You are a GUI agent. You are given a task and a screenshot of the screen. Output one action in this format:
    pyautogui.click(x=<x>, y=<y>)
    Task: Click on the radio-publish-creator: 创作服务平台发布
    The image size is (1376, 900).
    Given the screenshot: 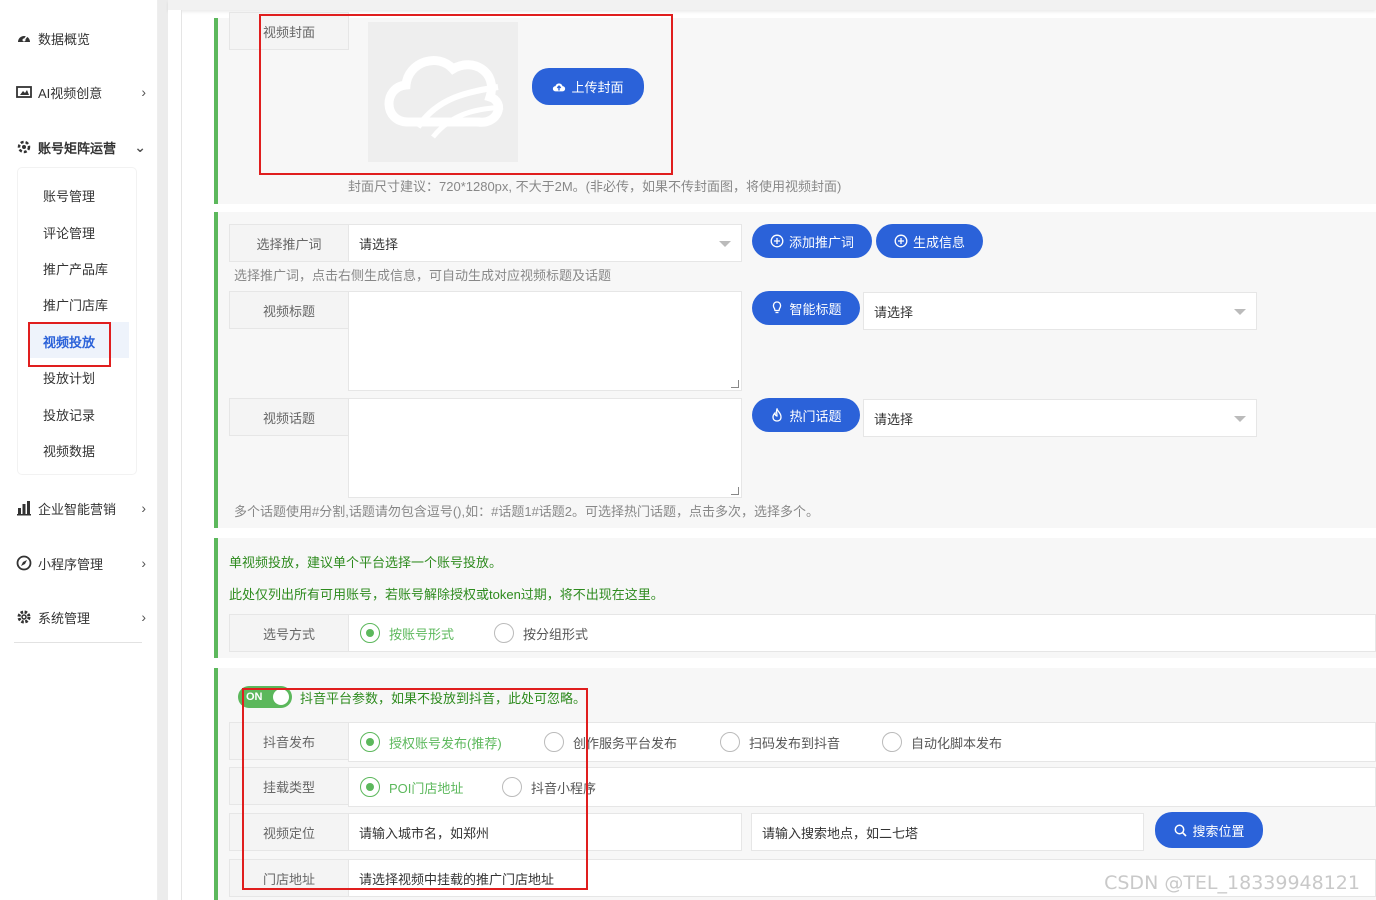 What is the action you would take?
    pyautogui.click(x=610, y=742)
    